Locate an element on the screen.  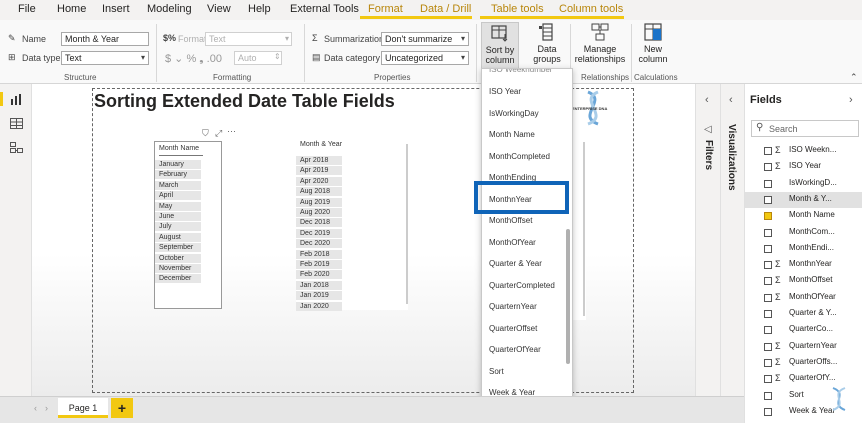
collapse-filters-icon: ‹ is located at coordinates (707, 100).